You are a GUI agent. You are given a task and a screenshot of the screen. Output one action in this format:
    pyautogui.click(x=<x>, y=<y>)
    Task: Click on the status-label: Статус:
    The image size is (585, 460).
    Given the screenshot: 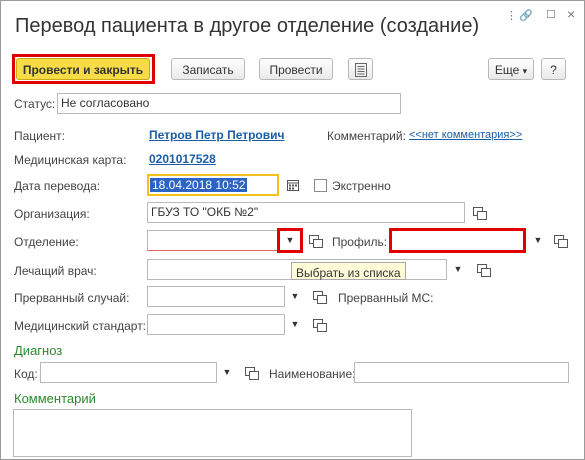 What is the action you would take?
    pyautogui.click(x=35, y=104)
    